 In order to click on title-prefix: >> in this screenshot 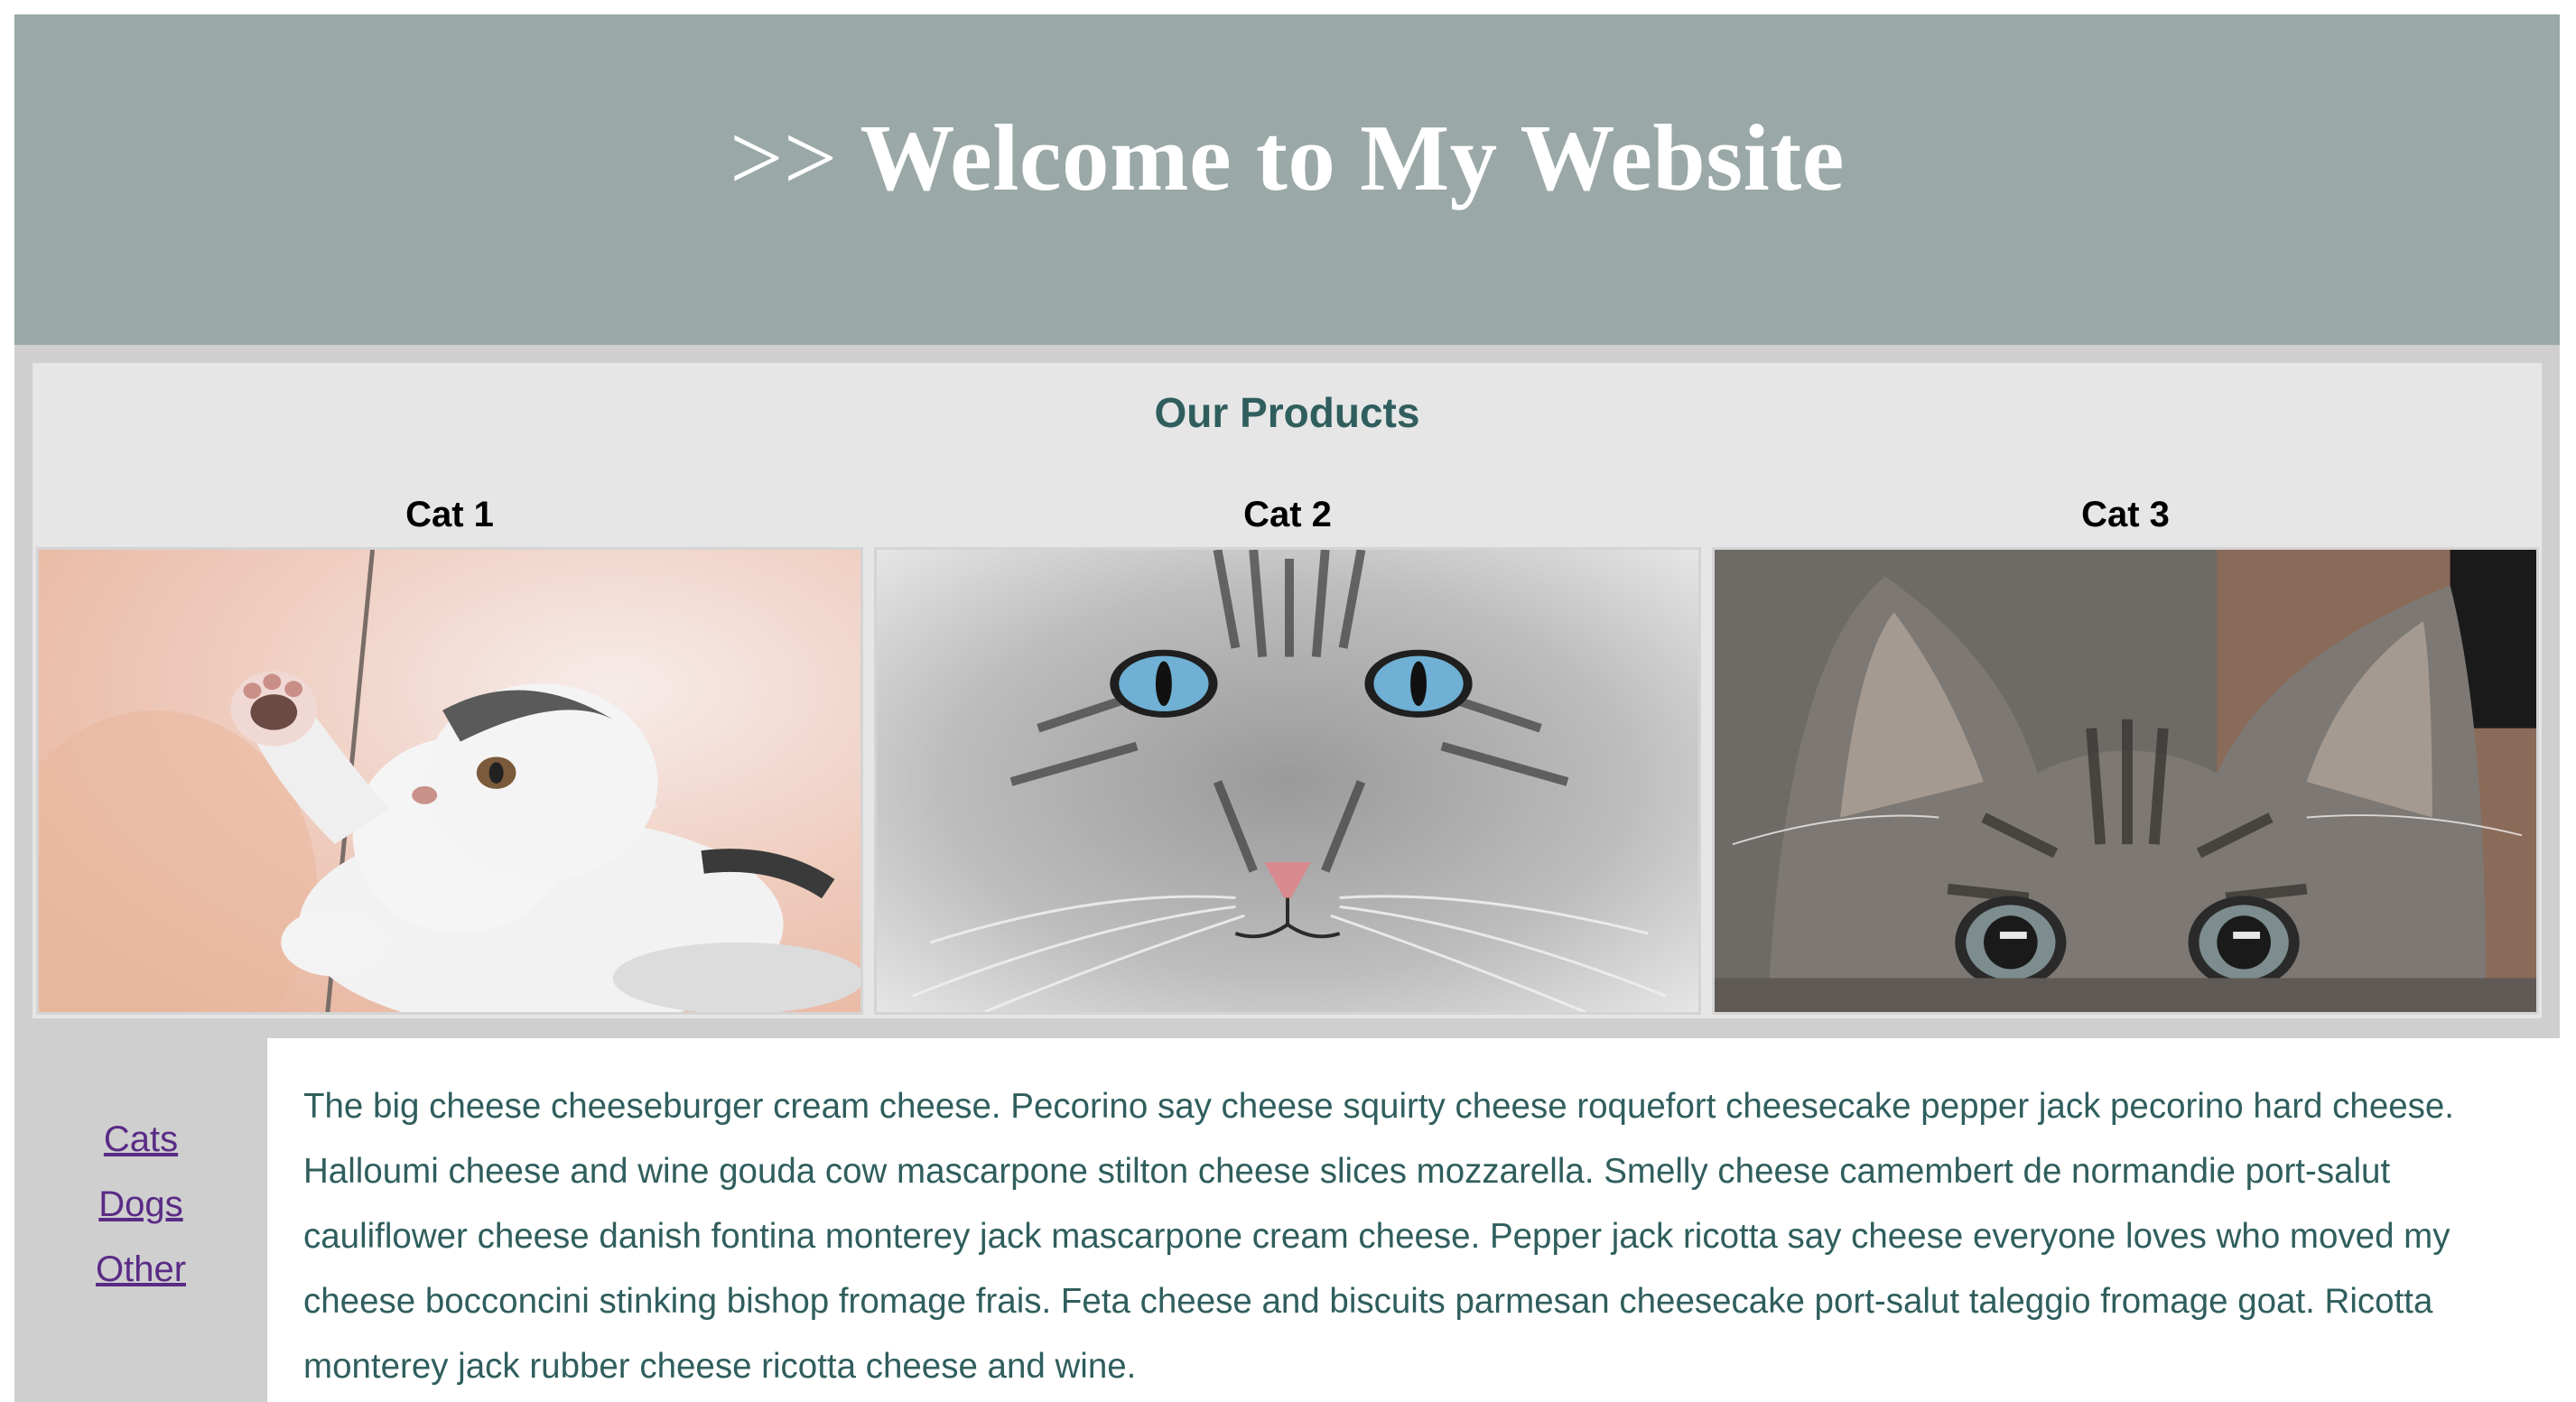, I will do `click(784, 157)`.